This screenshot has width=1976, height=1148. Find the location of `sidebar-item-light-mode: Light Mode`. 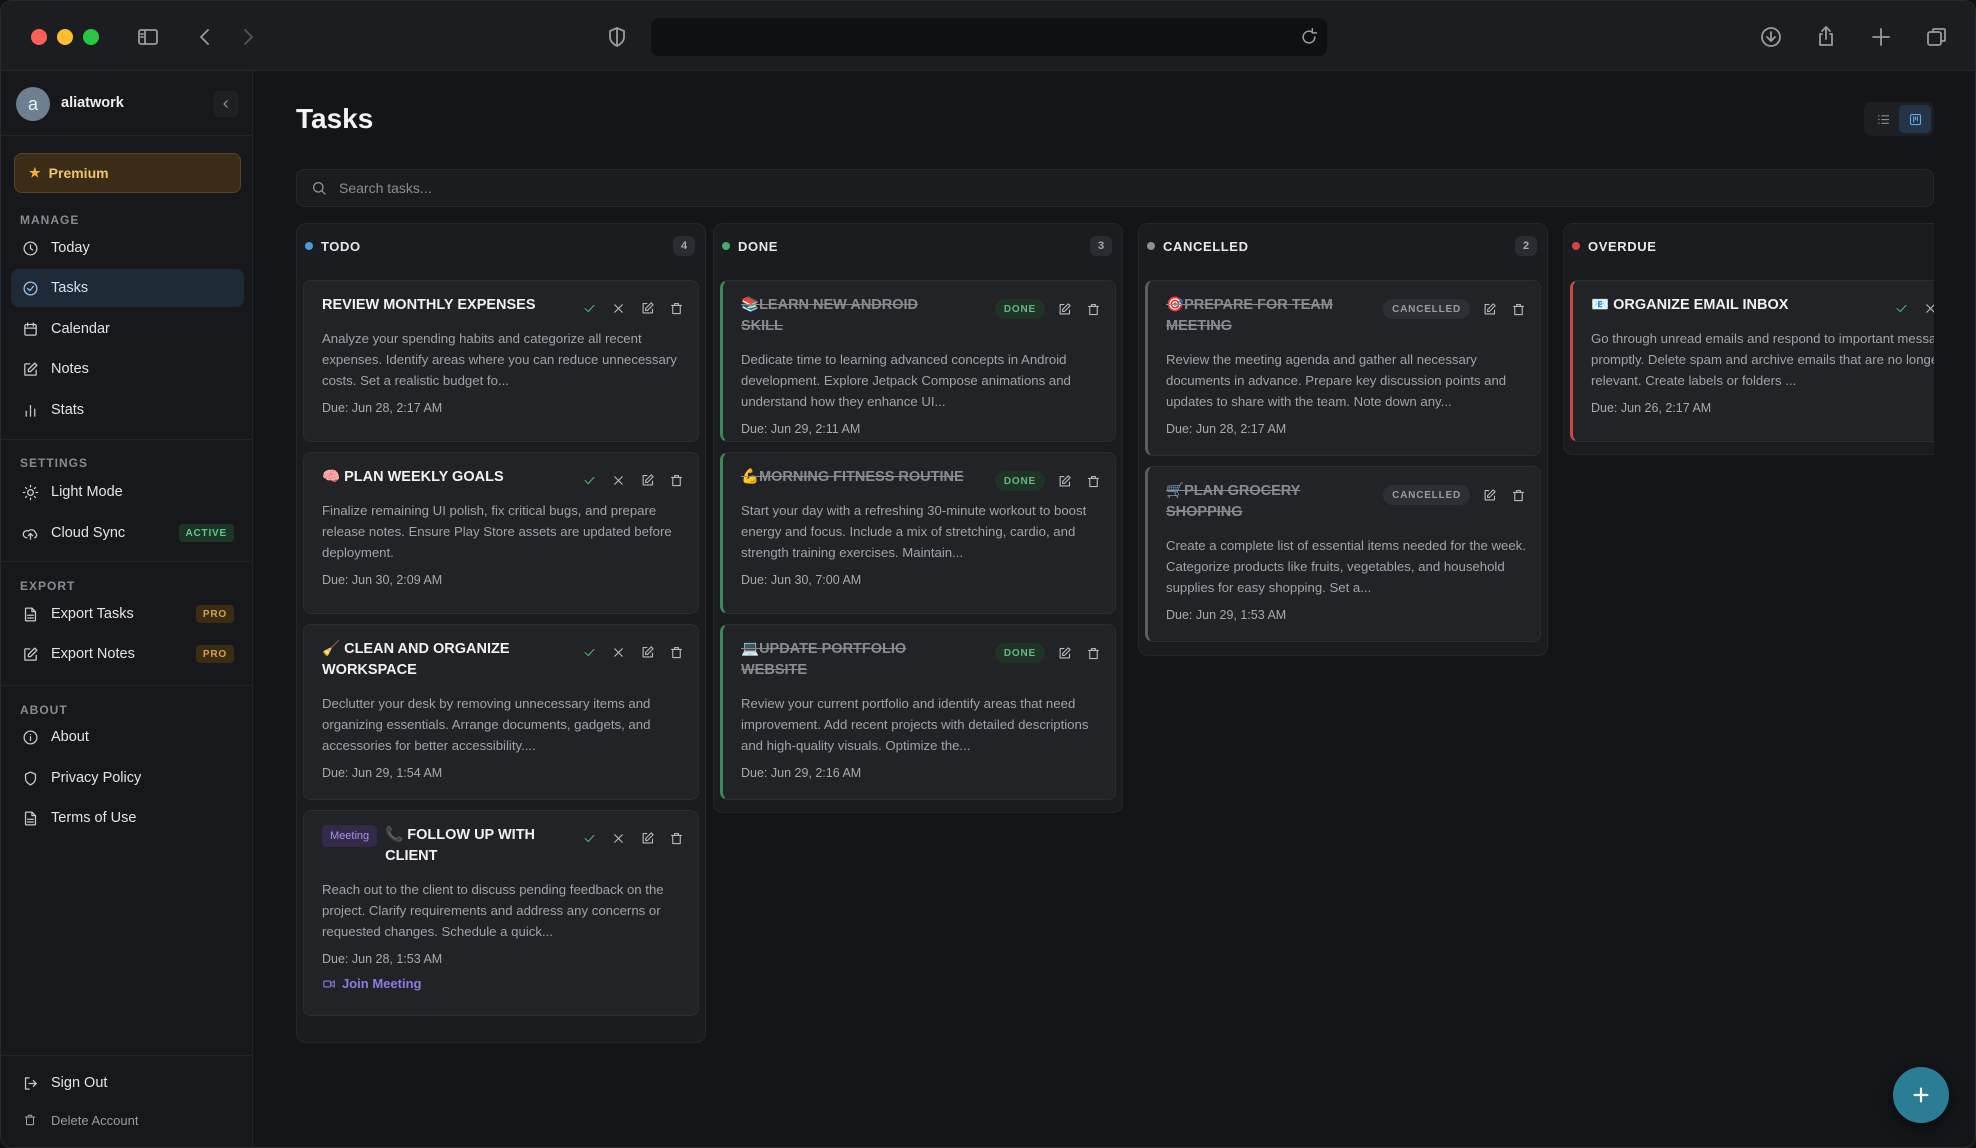

sidebar-item-light-mode: Light Mode is located at coordinates (127, 492).